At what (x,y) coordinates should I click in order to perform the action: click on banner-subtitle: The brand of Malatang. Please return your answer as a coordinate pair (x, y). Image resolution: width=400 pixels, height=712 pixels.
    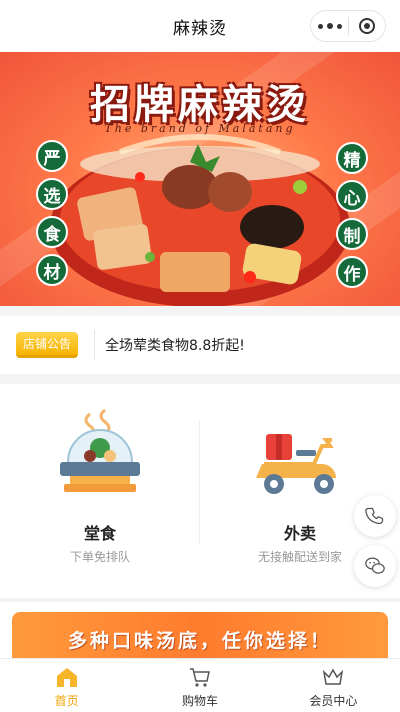
    Looking at the image, I should click on (200, 128).